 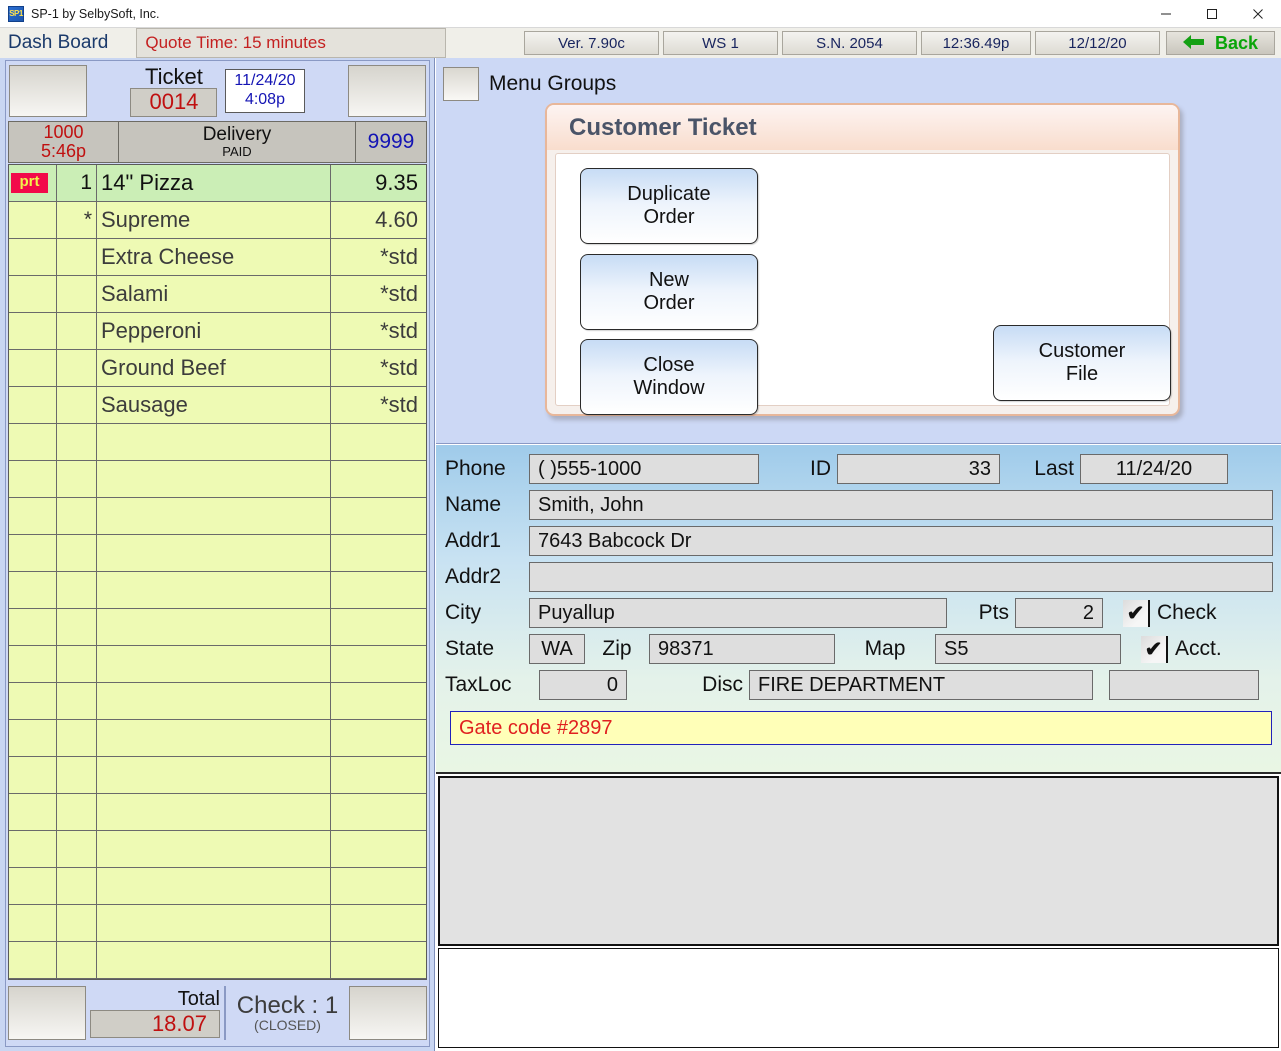 What do you see at coordinates (1059, 613) in the screenshot?
I see `pts-value: 2` at bounding box center [1059, 613].